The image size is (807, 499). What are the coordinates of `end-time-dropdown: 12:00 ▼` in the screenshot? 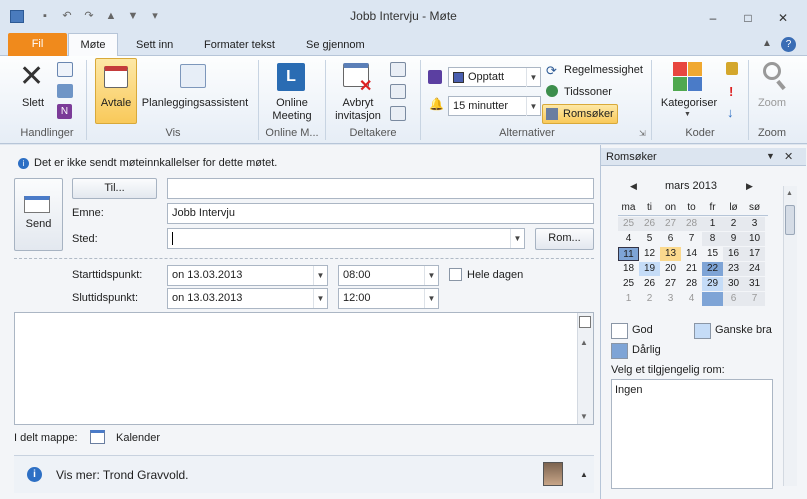 It's located at (388, 298).